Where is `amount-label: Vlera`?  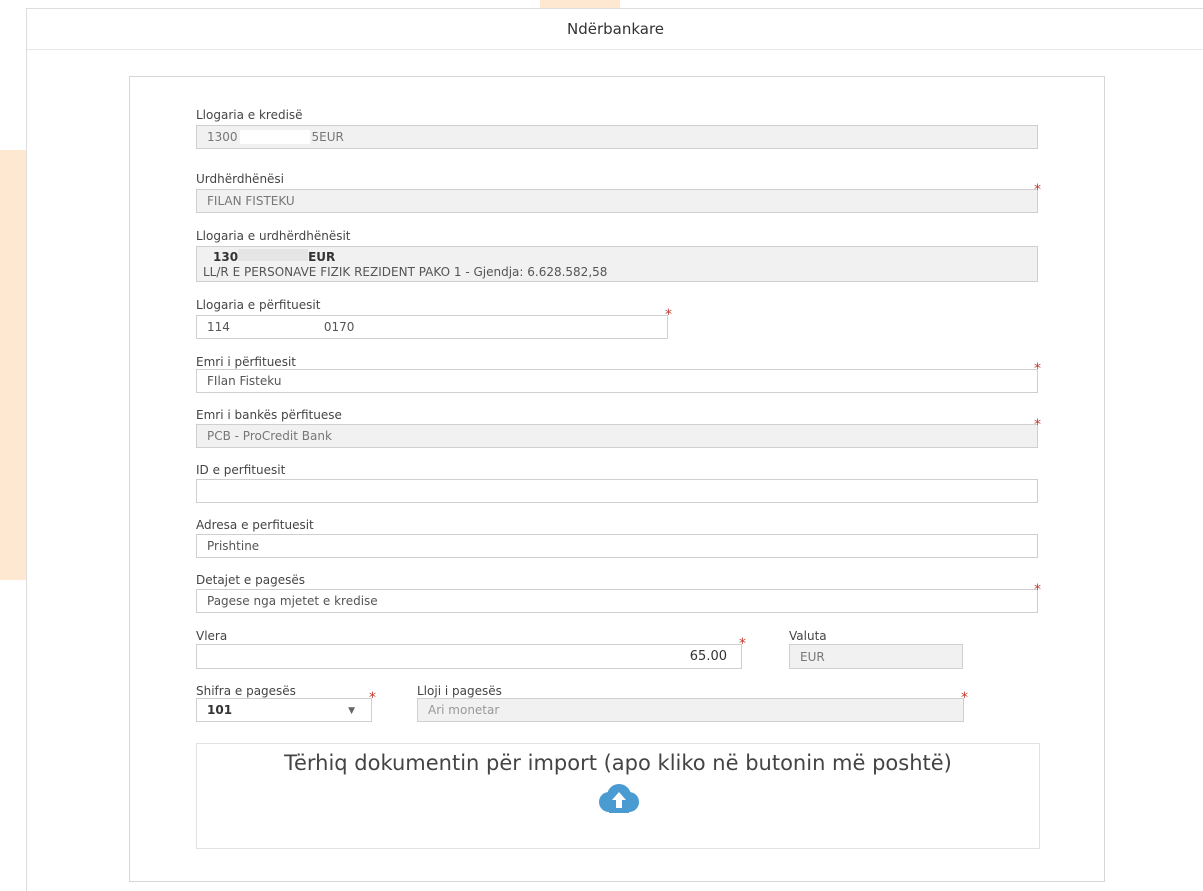
amount-label: Vlera is located at coordinates (212, 636).